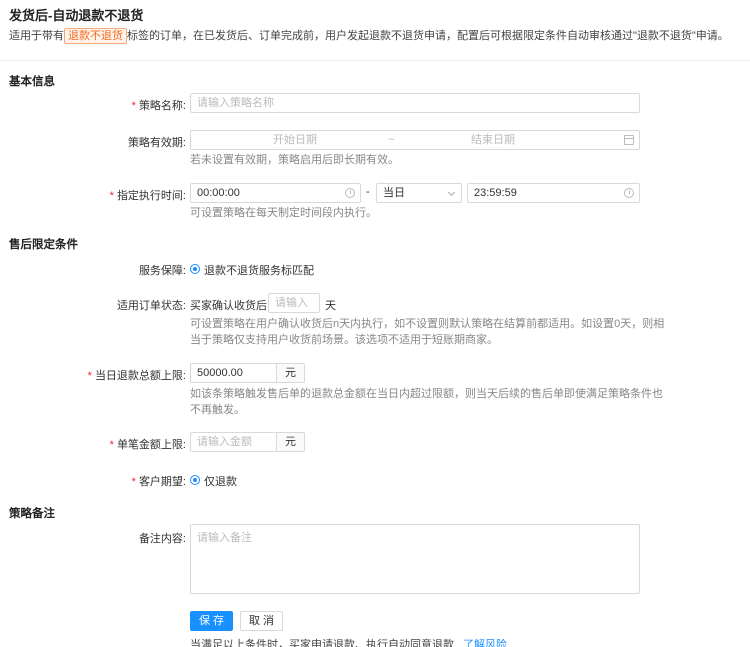 Image resolution: width=750 pixels, height=647 pixels. What do you see at coordinates (294, 160) in the screenshot?
I see `validity-hint: 若未设置有效期，策略启用后即长期有效。` at bounding box center [294, 160].